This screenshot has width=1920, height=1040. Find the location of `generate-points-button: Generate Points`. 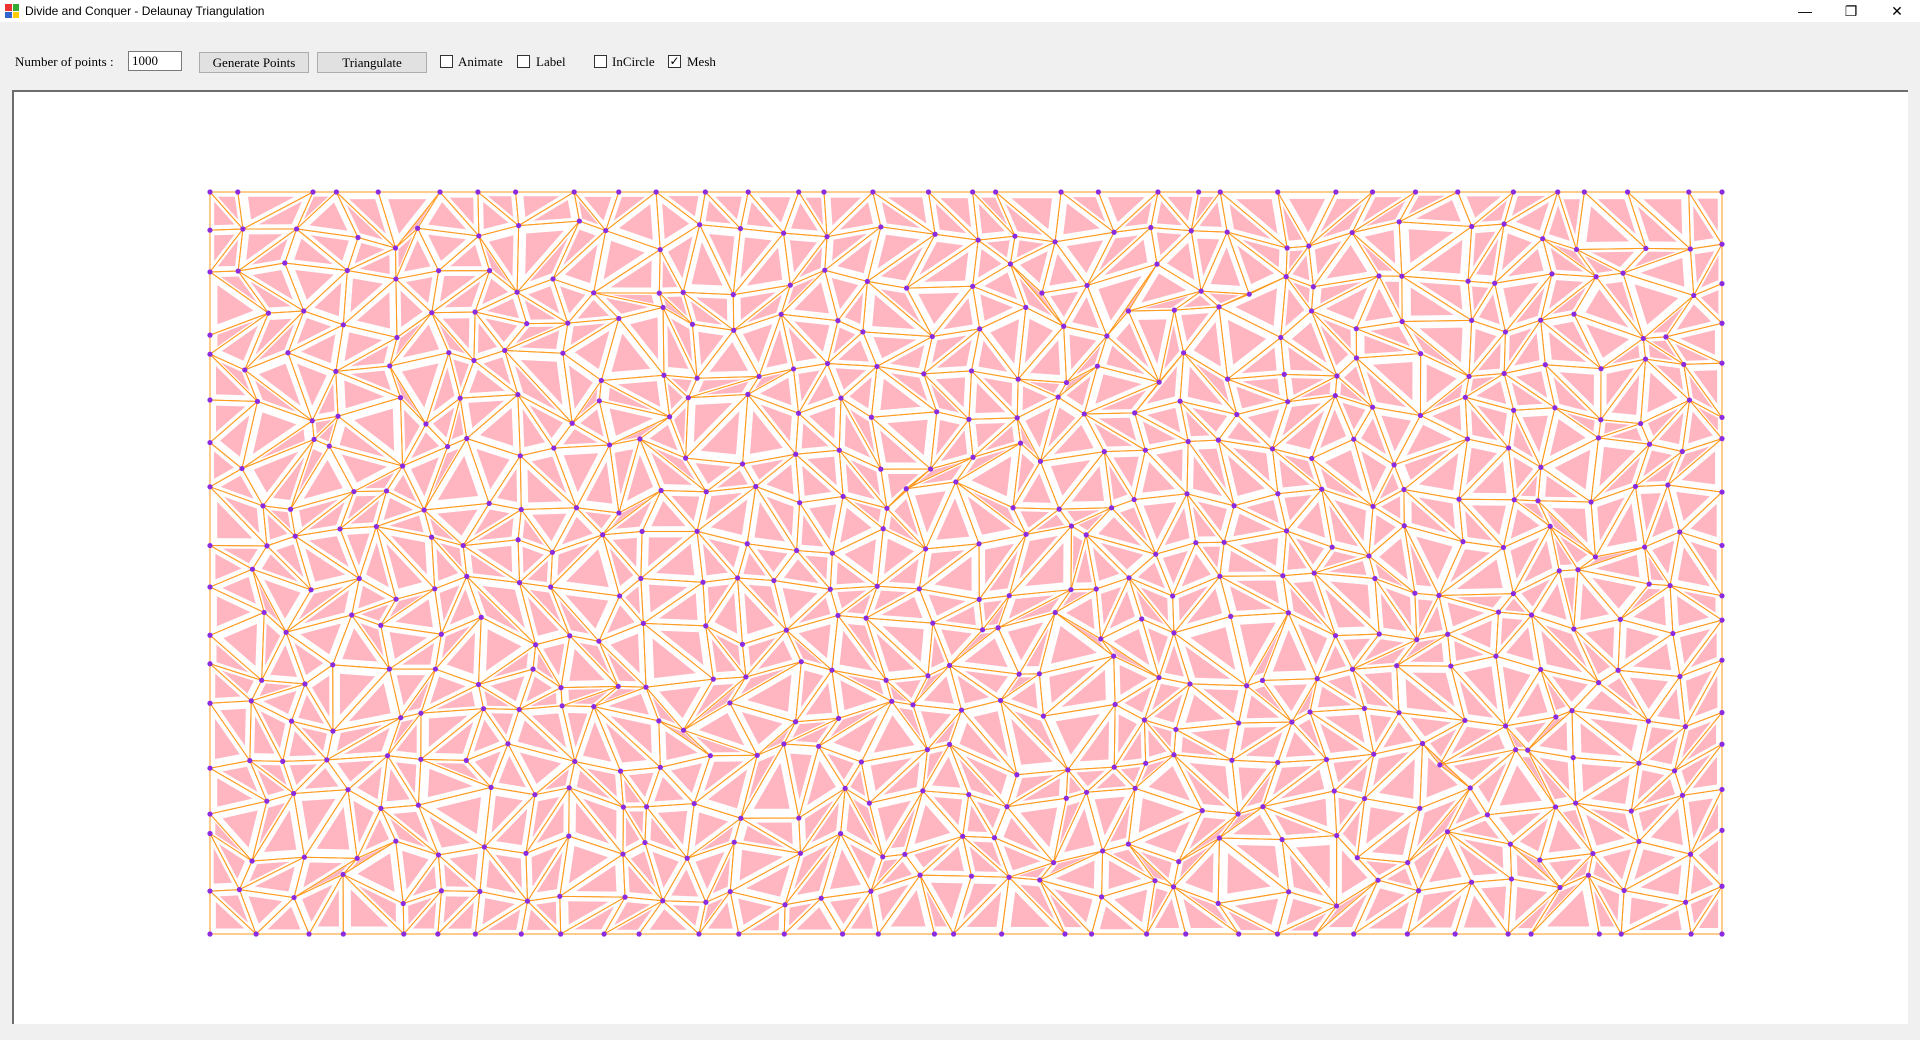

generate-points-button: Generate Points is located at coordinates (254, 62).